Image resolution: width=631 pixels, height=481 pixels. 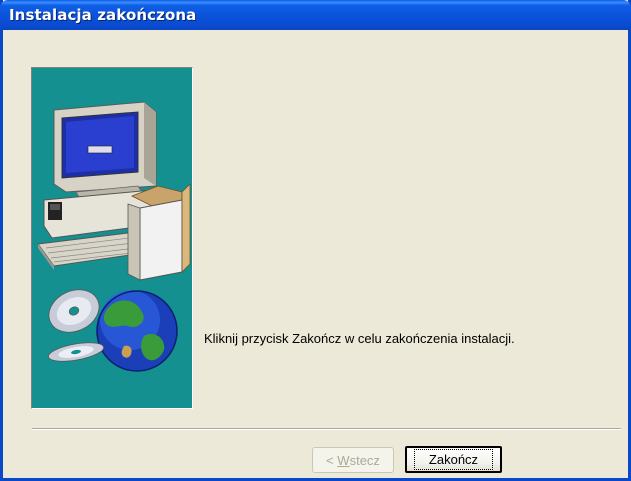 I want to click on globe-icon, so click(x=137, y=331).